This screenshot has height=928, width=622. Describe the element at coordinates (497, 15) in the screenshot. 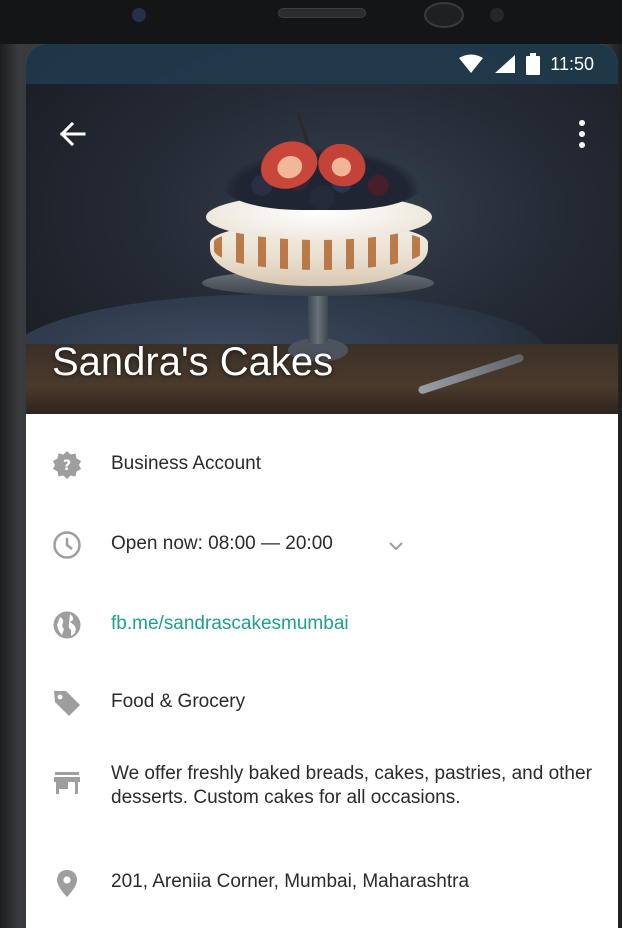

I see `light-sensor` at that location.